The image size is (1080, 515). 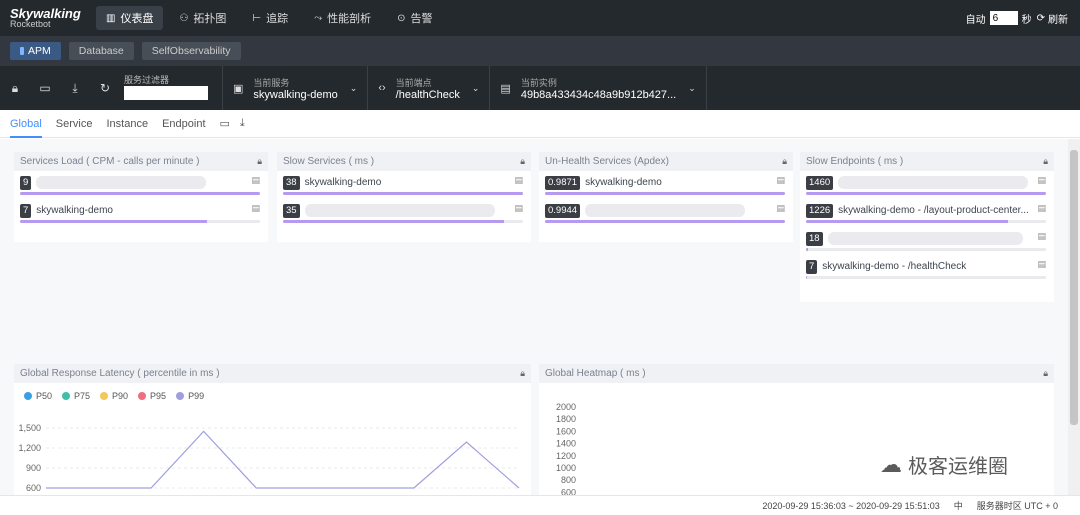 What do you see at coordinates (814, 238) in the screenshot?
I see `value-badge: 18` at bounding box center [814, 238].